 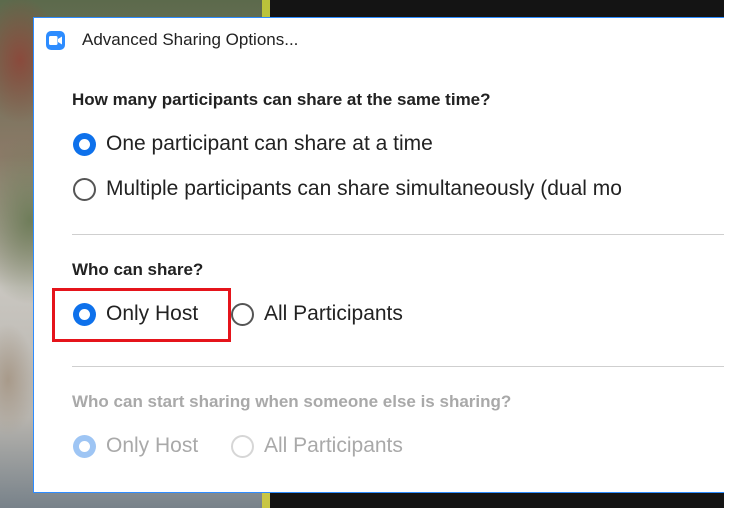 What do you see at coordinates (141, 315) in the screenshot?
I see `annotation-highlight-box` at bounding box center [141, 315].